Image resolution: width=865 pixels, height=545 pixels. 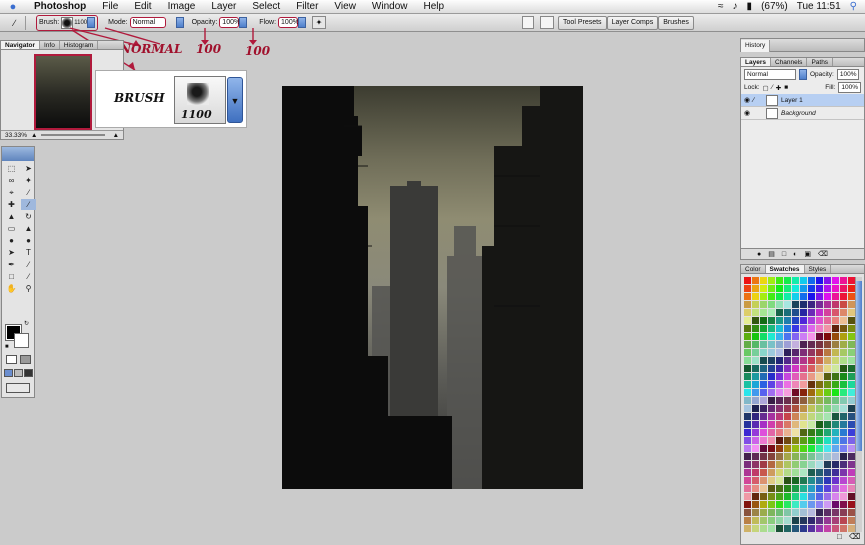 I want to click on layer-opacity-field: 100%, so click(x=848, y=74).